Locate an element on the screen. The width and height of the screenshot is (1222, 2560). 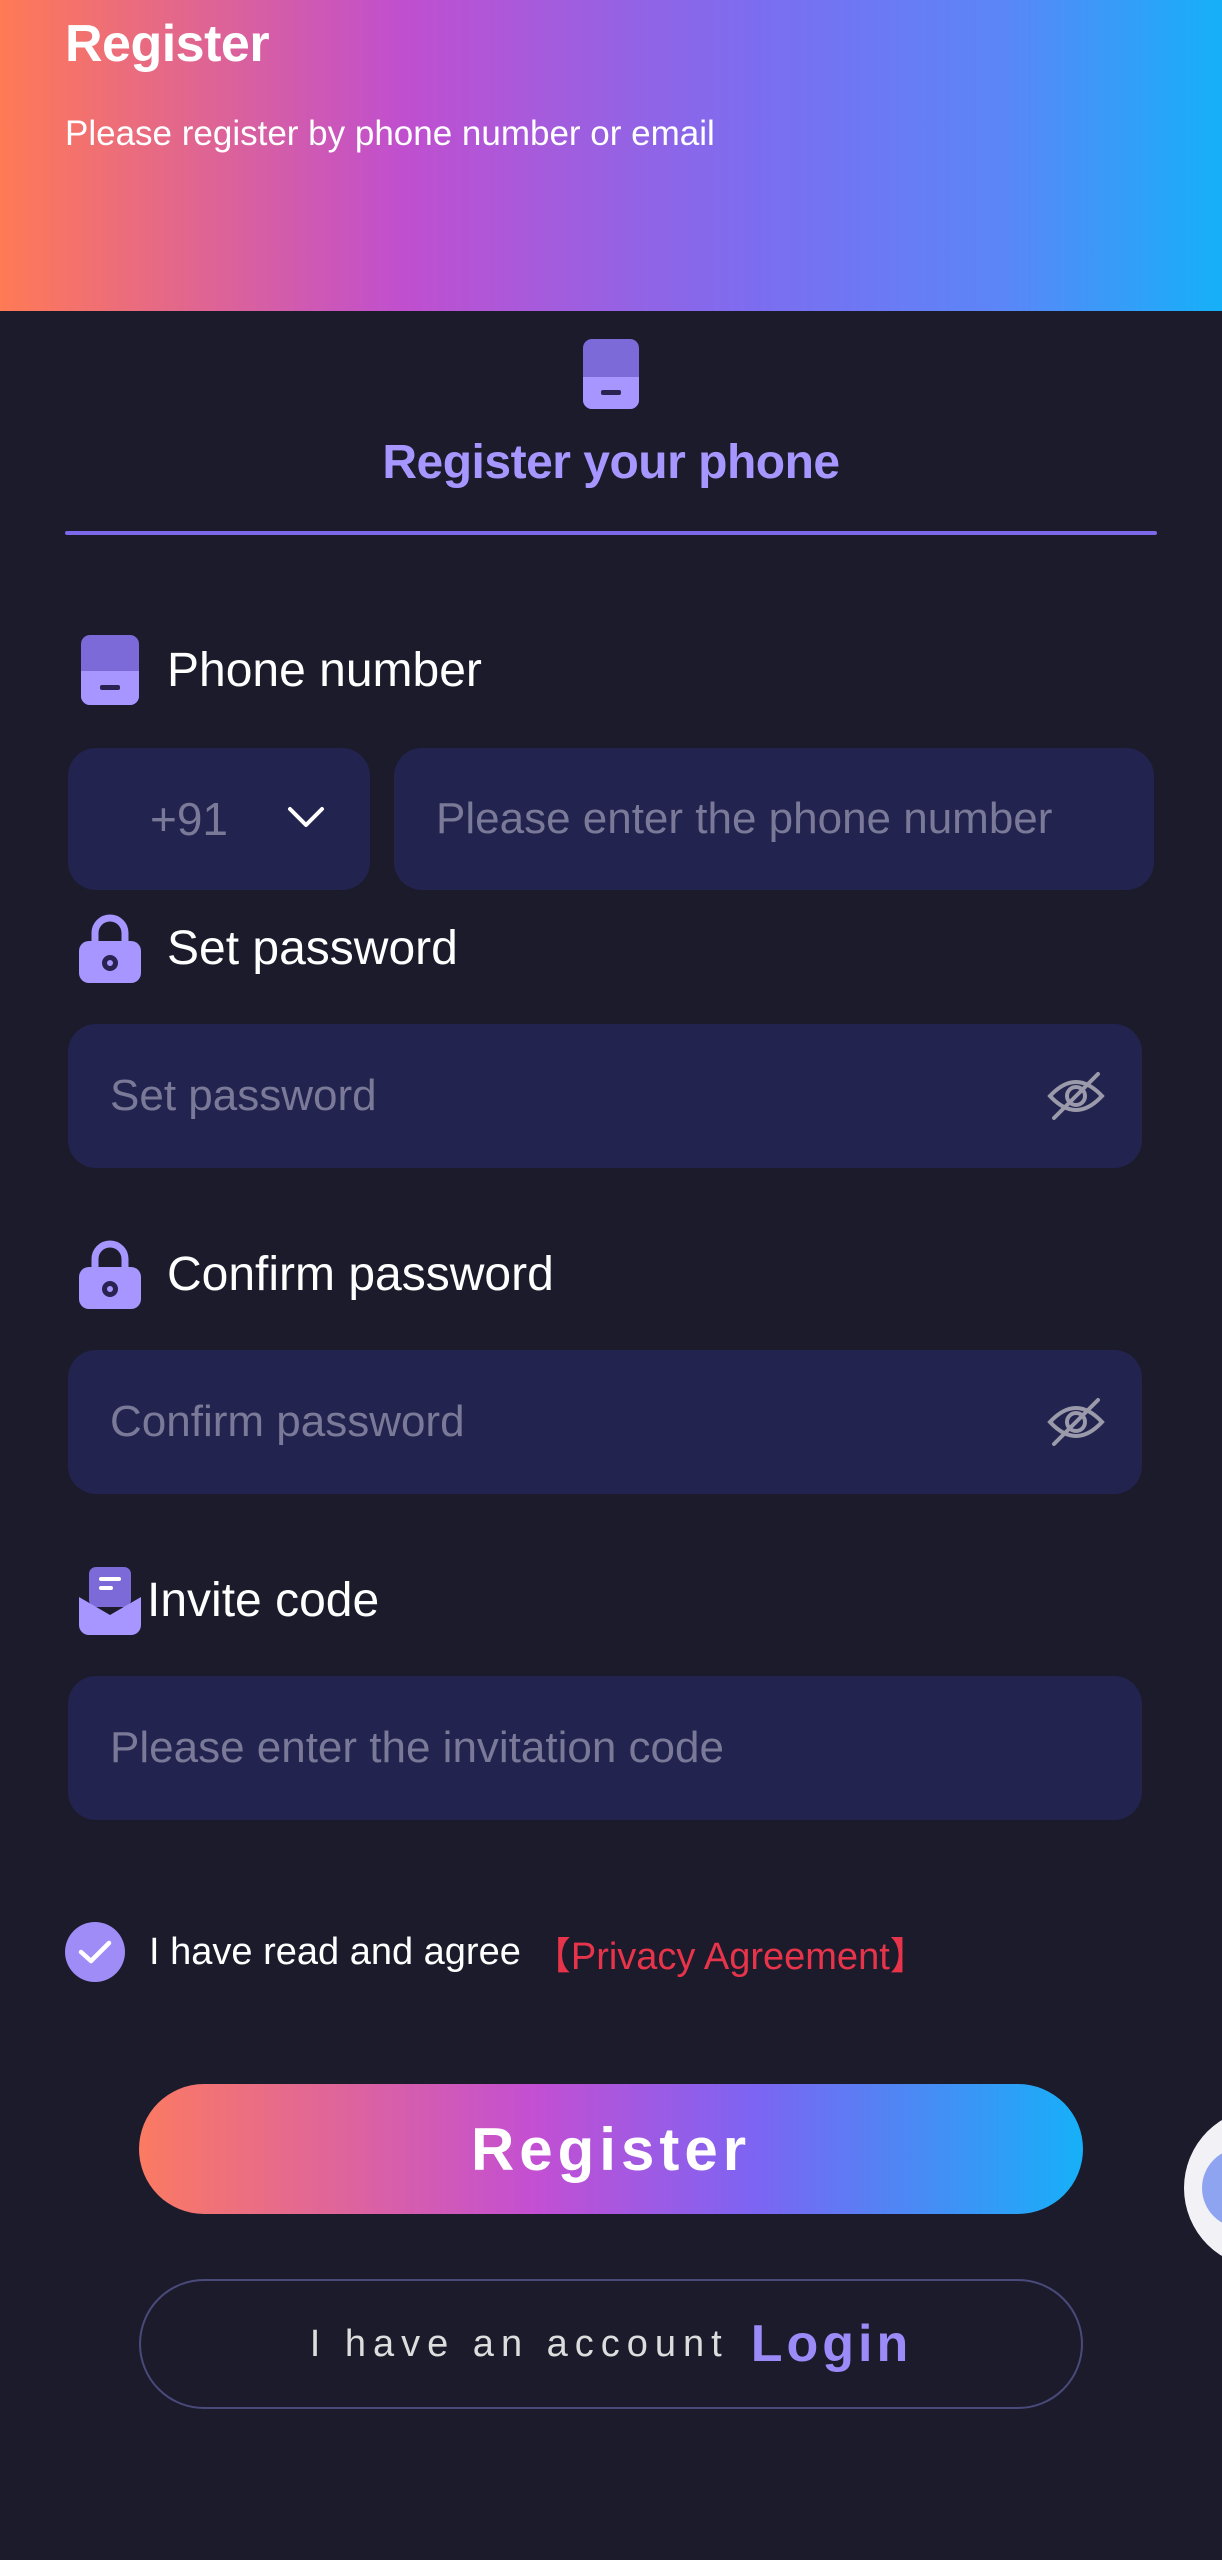
support-icon is located at coordinates (1212, 2188).